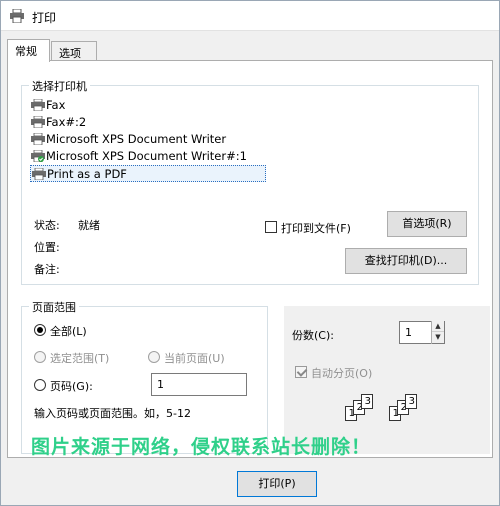  What do you see at coordinates (136, 139) in the screenshot?
I see `printer-name: Microsoft XPS Document Writer` at bounding box center [136, 139].